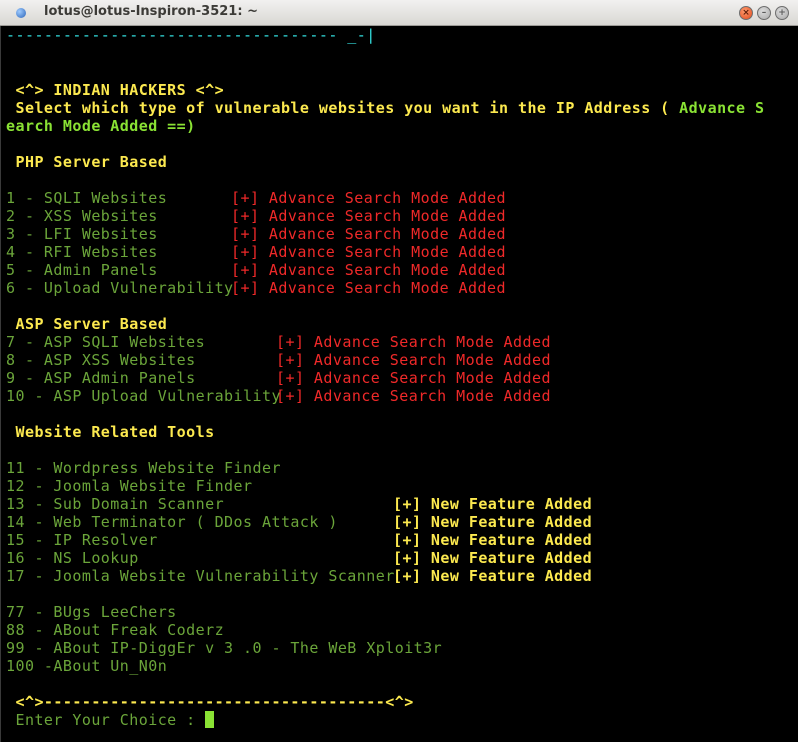  I want to click on menu-item-6: 6 - Upload Vulnerability, so click(120, 288).